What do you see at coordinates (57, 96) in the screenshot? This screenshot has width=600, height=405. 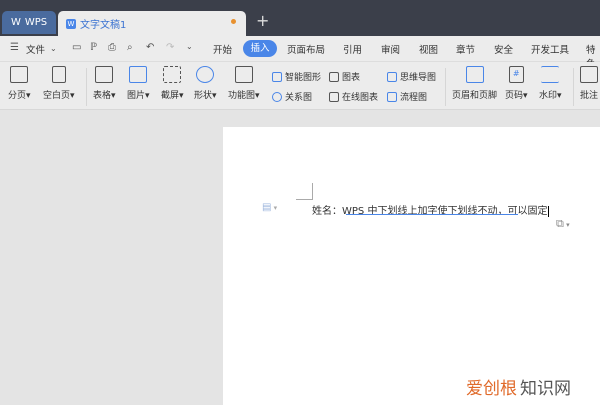 I see `label: 空白页` at bounding box center [57, 96].